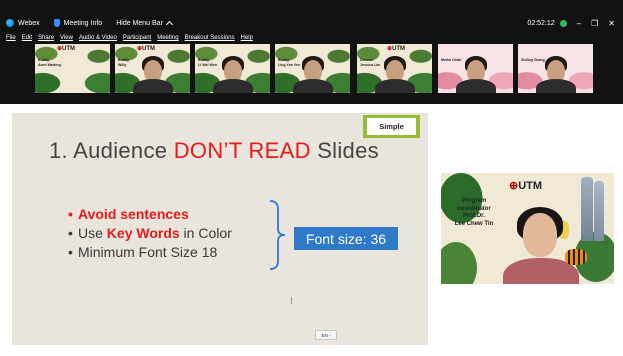  I want to click on bullet-text: Avoid sentences, so click(133, 214).